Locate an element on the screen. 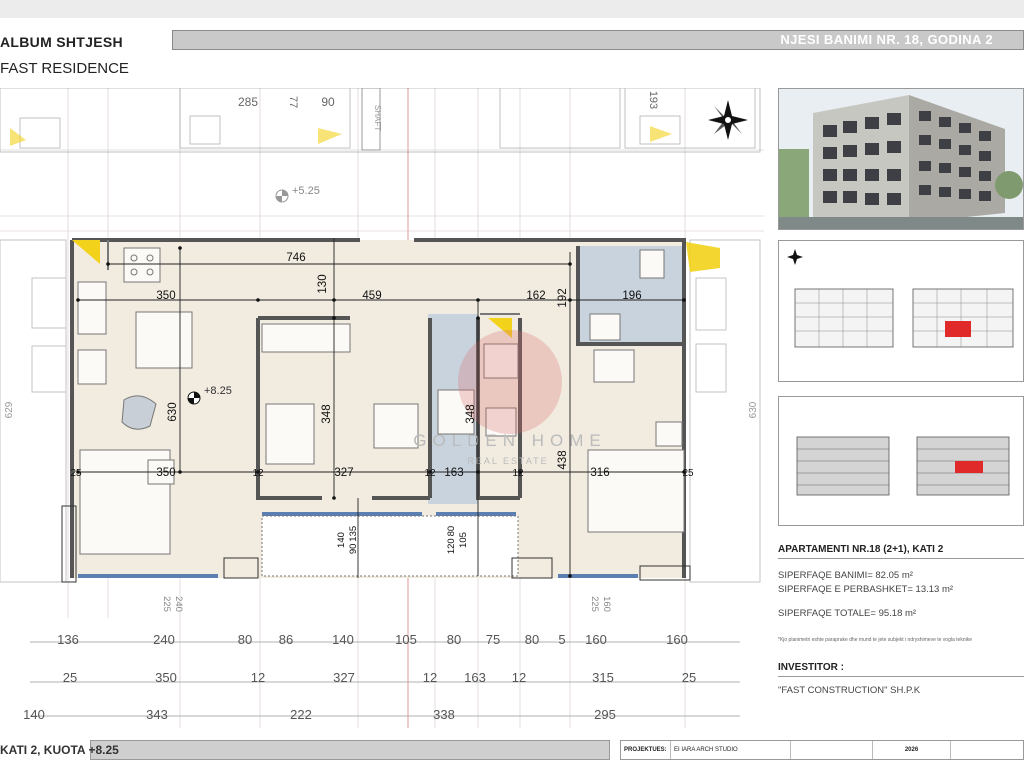 This screenshot has height=768, width=1024. building-render is located at coordinates (901, 159).